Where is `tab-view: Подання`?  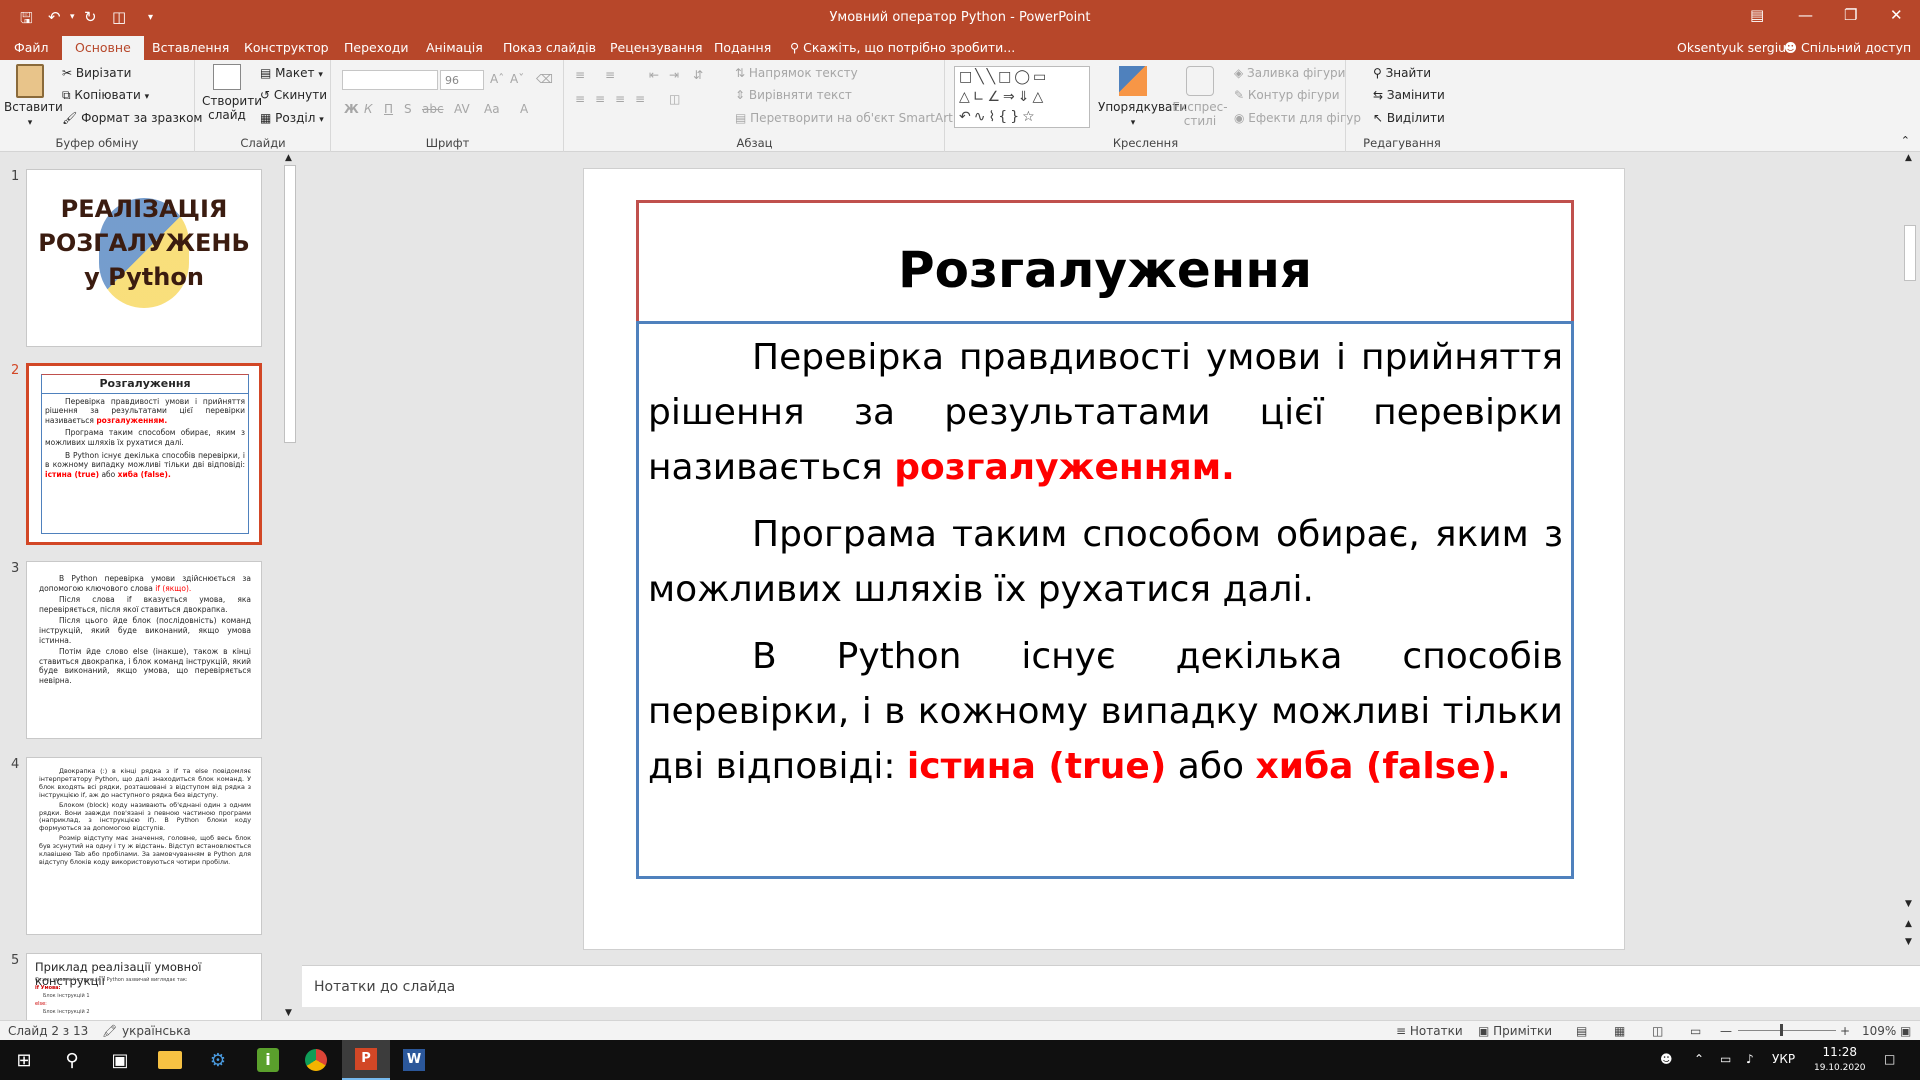
tab-view: Подання is located at coordinates (742, 47).